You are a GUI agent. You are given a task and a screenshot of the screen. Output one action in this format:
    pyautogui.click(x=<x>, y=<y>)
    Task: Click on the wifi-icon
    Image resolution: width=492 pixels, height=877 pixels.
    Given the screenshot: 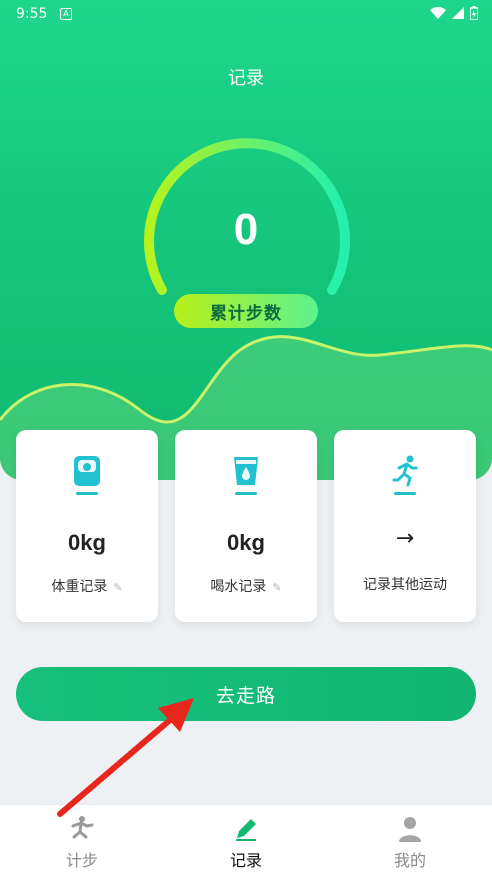 What is the action you would take?
    pyautogui.click(x=438, y=13)
    